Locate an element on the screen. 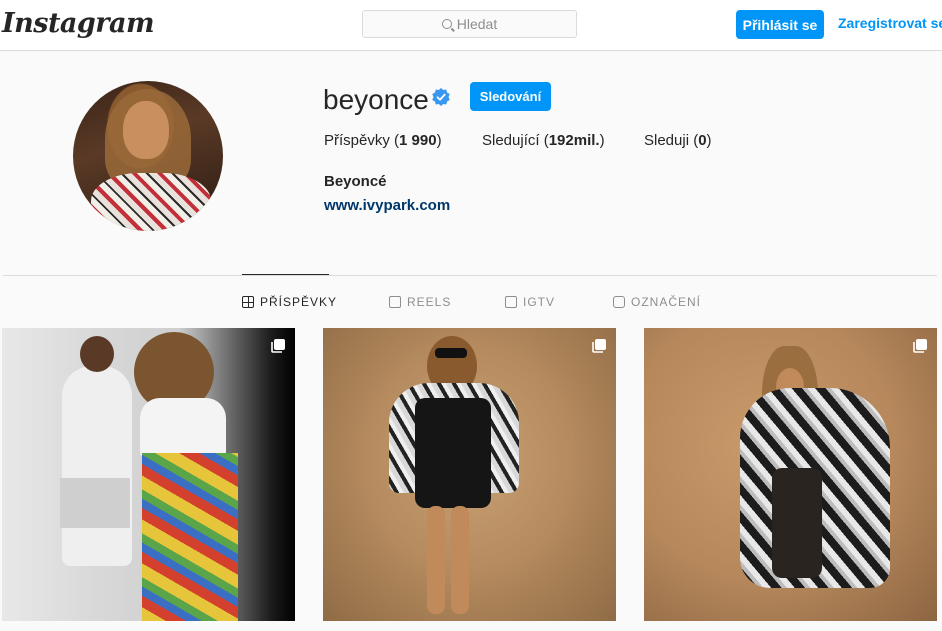 This screenshot has height=631, width=942. tab-igtv: IGTV is located at coordinates (530, 302).